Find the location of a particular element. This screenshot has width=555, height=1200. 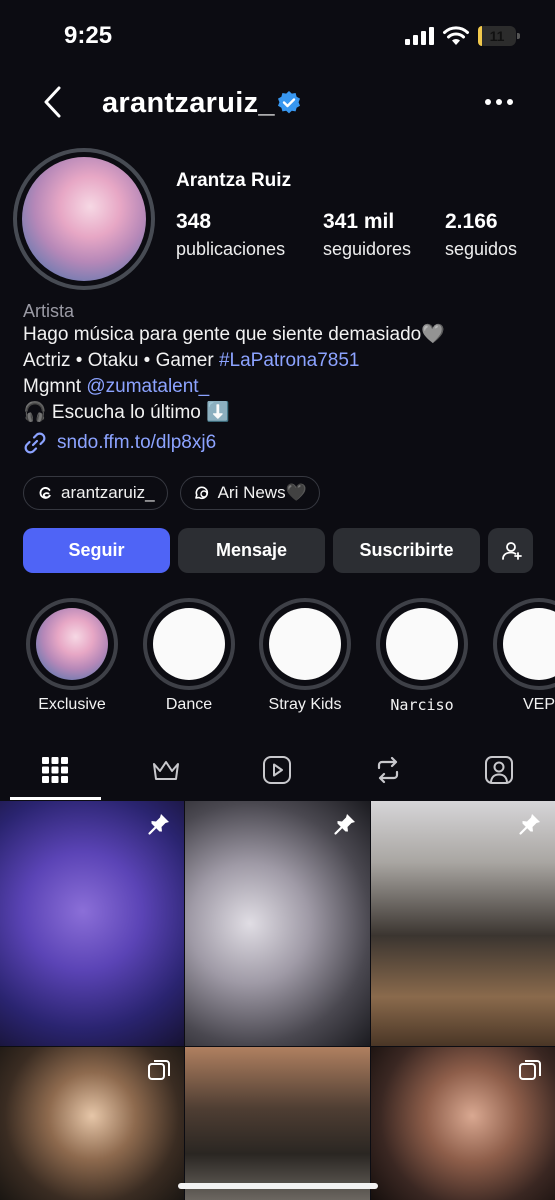

wifi-icon is located at coordinates (456, 35).